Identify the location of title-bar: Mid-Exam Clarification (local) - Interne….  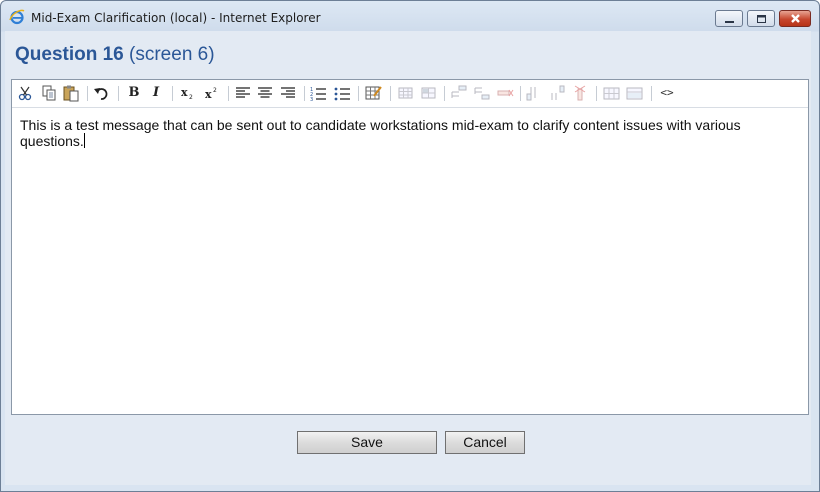
(410, 16).